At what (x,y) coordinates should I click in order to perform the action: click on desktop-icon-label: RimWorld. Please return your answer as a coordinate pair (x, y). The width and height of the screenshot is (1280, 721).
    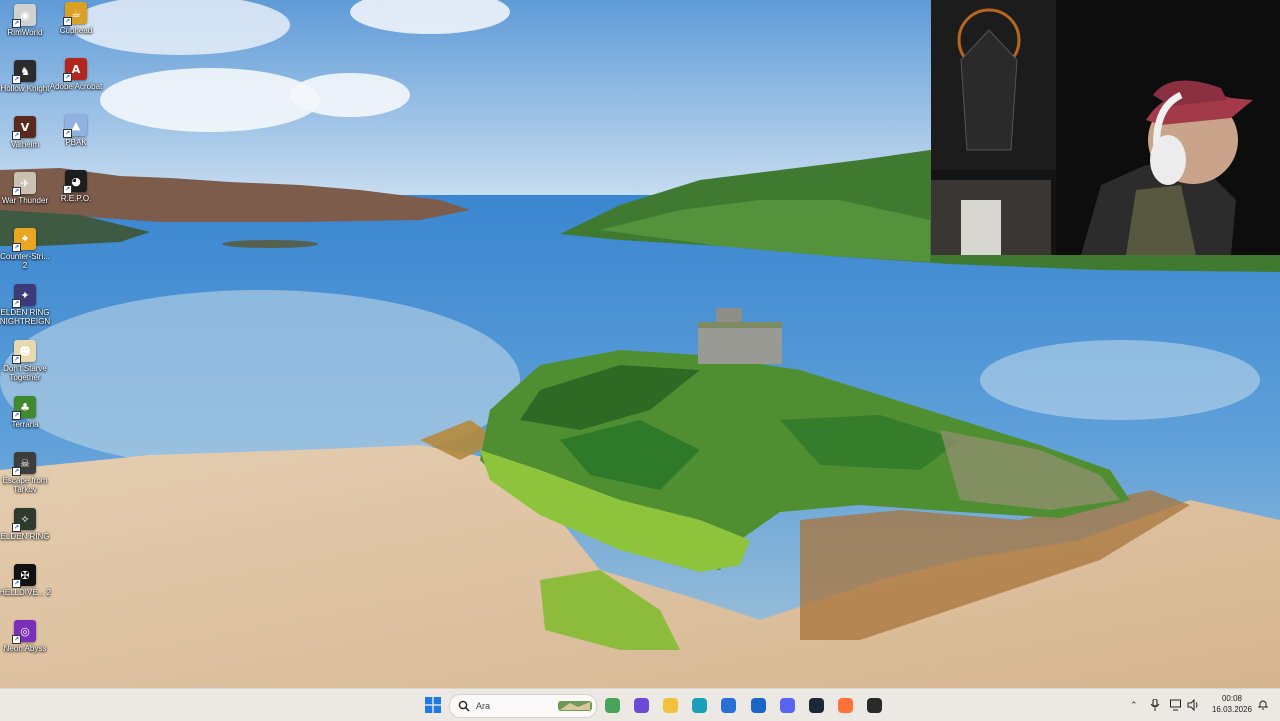
    Looking at the image, I should click on (25, 32).